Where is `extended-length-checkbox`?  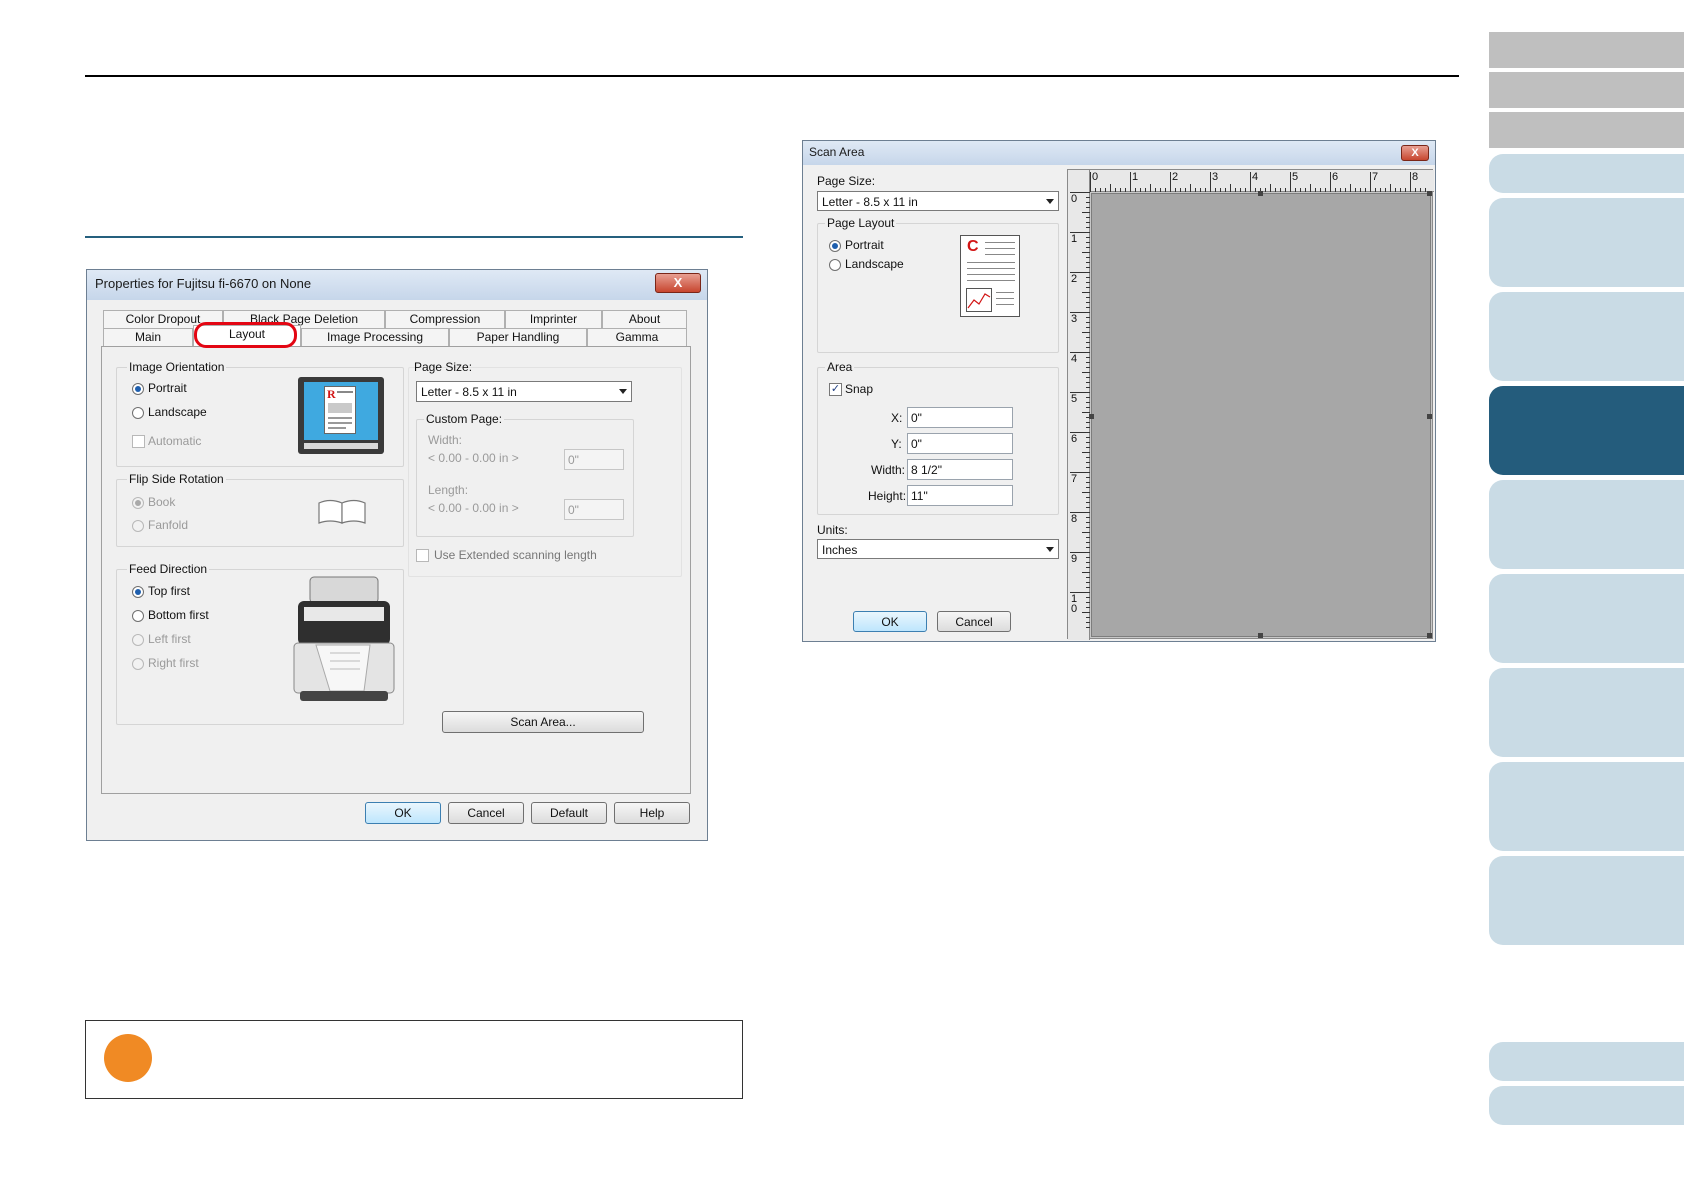 extended-length-checkbox is located at coordinates (422, 555).